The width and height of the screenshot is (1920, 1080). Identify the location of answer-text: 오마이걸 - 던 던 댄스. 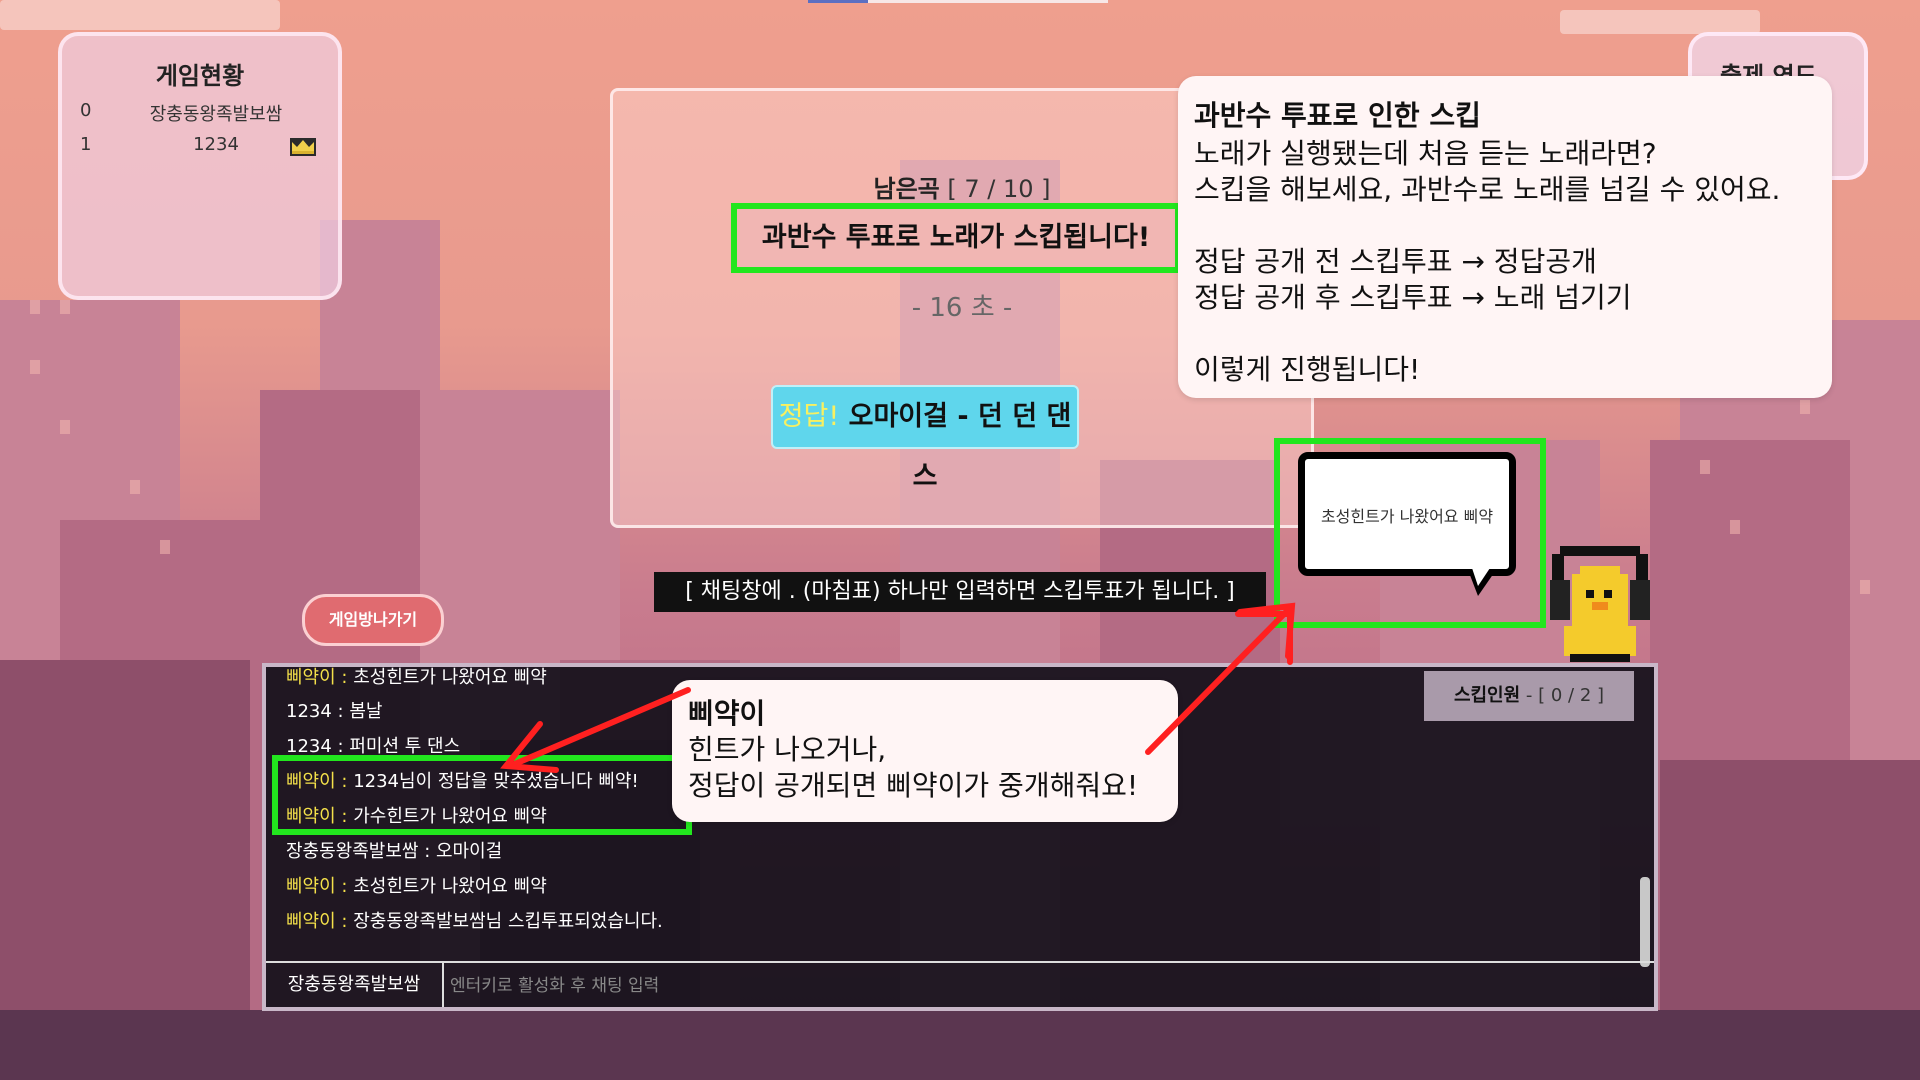
(960, 446).